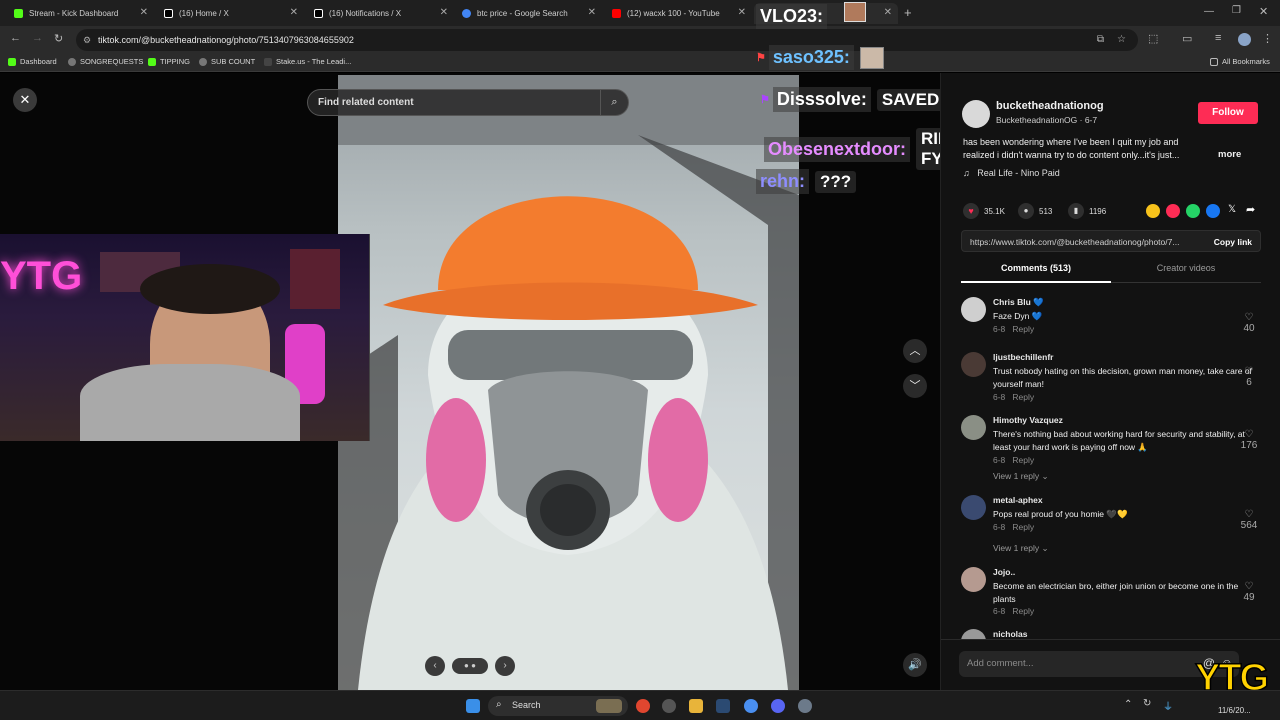 Image resolution: width=1280 pixels, height=720 pixels. Describe the element at coordinates (1233, 242) in the screenshot. I see `copy-link-button: Copy link` at that location.